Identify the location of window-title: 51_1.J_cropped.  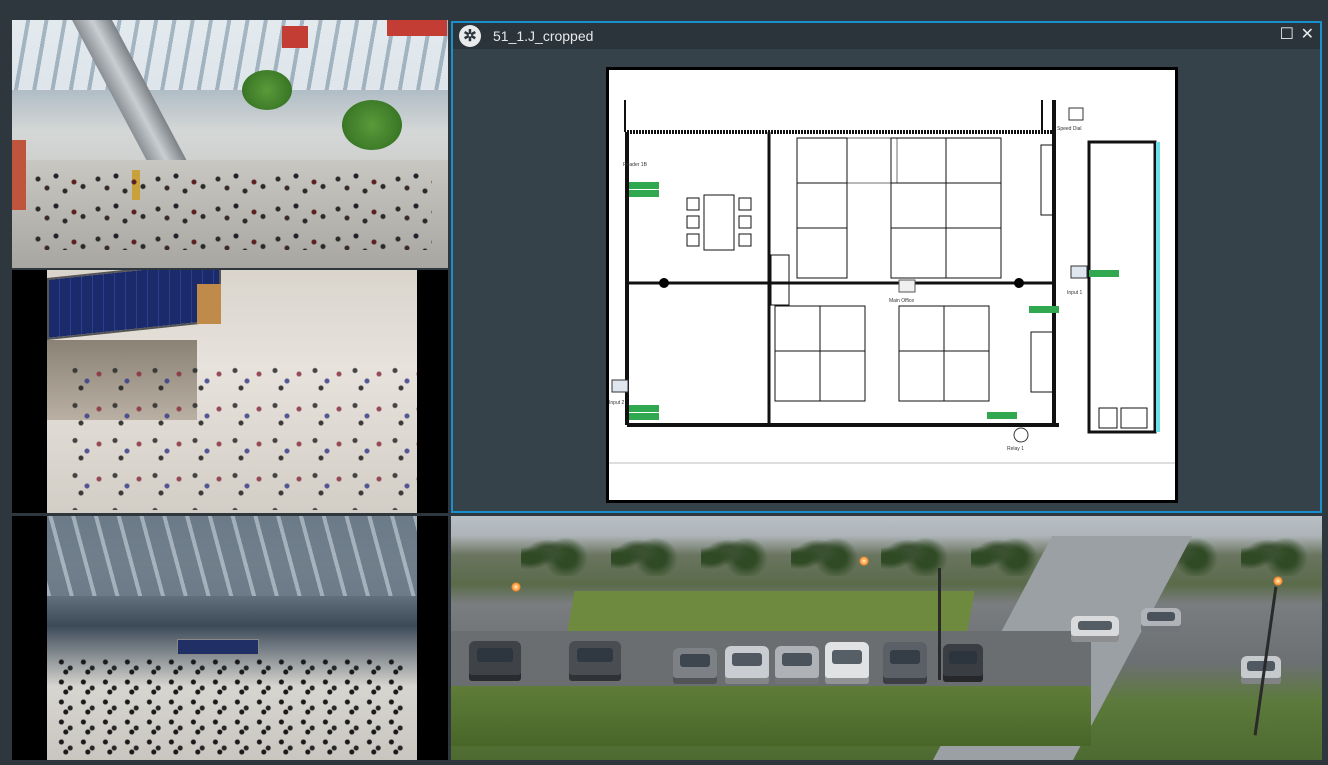
(543, 36).